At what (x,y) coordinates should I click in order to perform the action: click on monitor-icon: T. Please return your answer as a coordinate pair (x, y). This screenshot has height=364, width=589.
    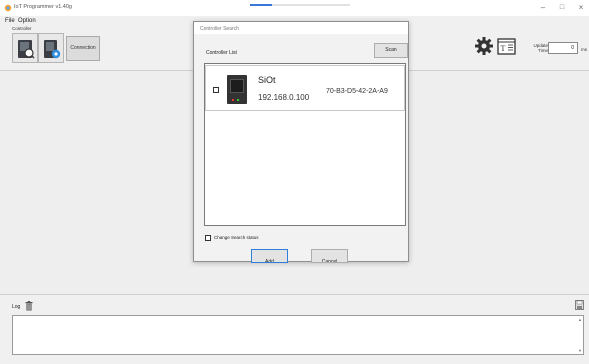
    Looking at the image, I should click on (506, 46).